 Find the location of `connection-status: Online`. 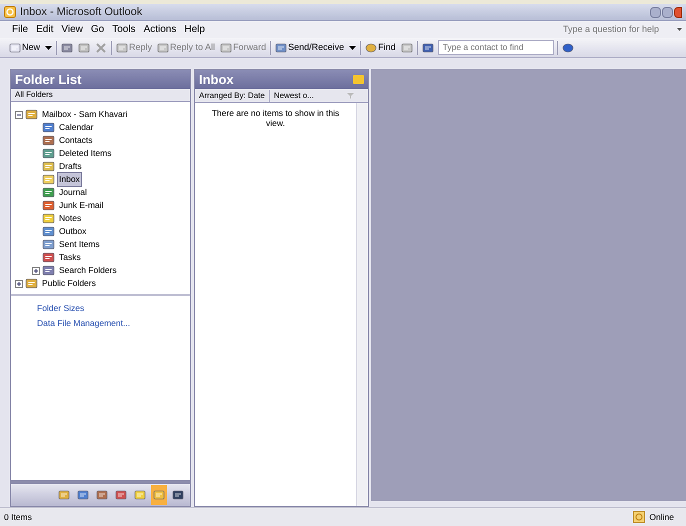

connection-status: Online is located at coordinates (657, 517).